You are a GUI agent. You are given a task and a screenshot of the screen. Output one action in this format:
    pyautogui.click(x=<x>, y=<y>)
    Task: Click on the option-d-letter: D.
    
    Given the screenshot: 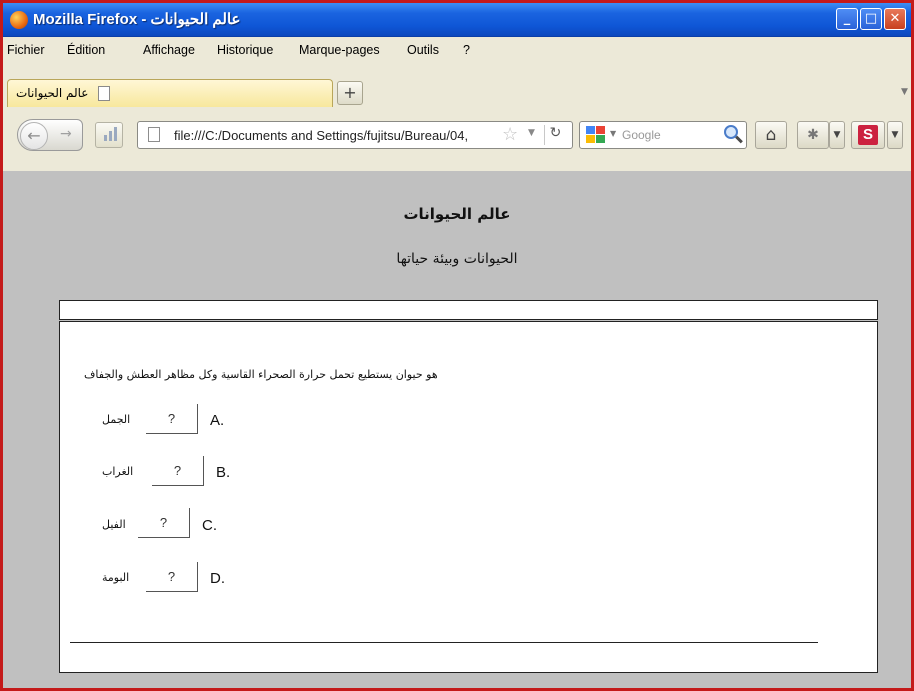 What is the action you would take?
    pyautogui.click(x=217, y=578)
    